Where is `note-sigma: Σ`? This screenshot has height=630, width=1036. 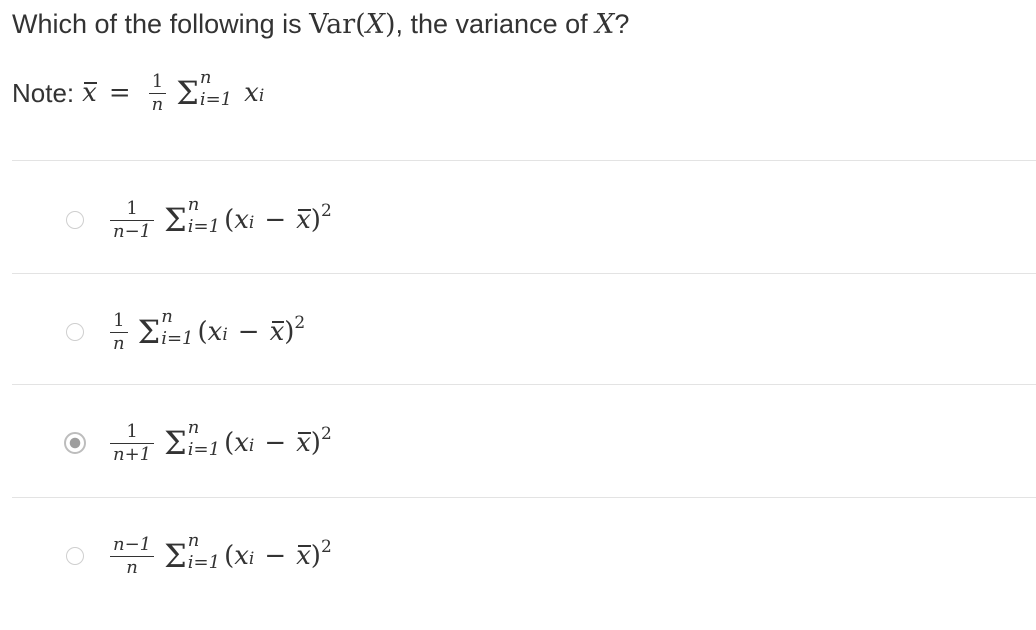
note-sigma: Σ is located at coordinates (187, 93).